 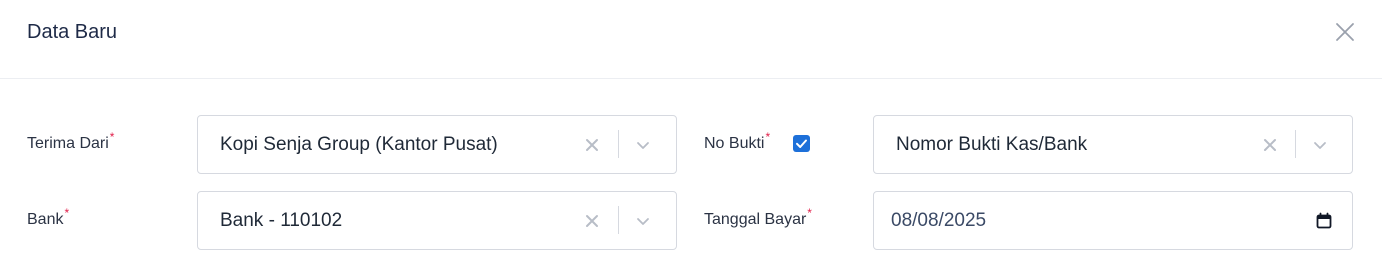 I want to click on no-bukti-value: Nomor Bukti Kas/Bank, so click(x=992, y=144).